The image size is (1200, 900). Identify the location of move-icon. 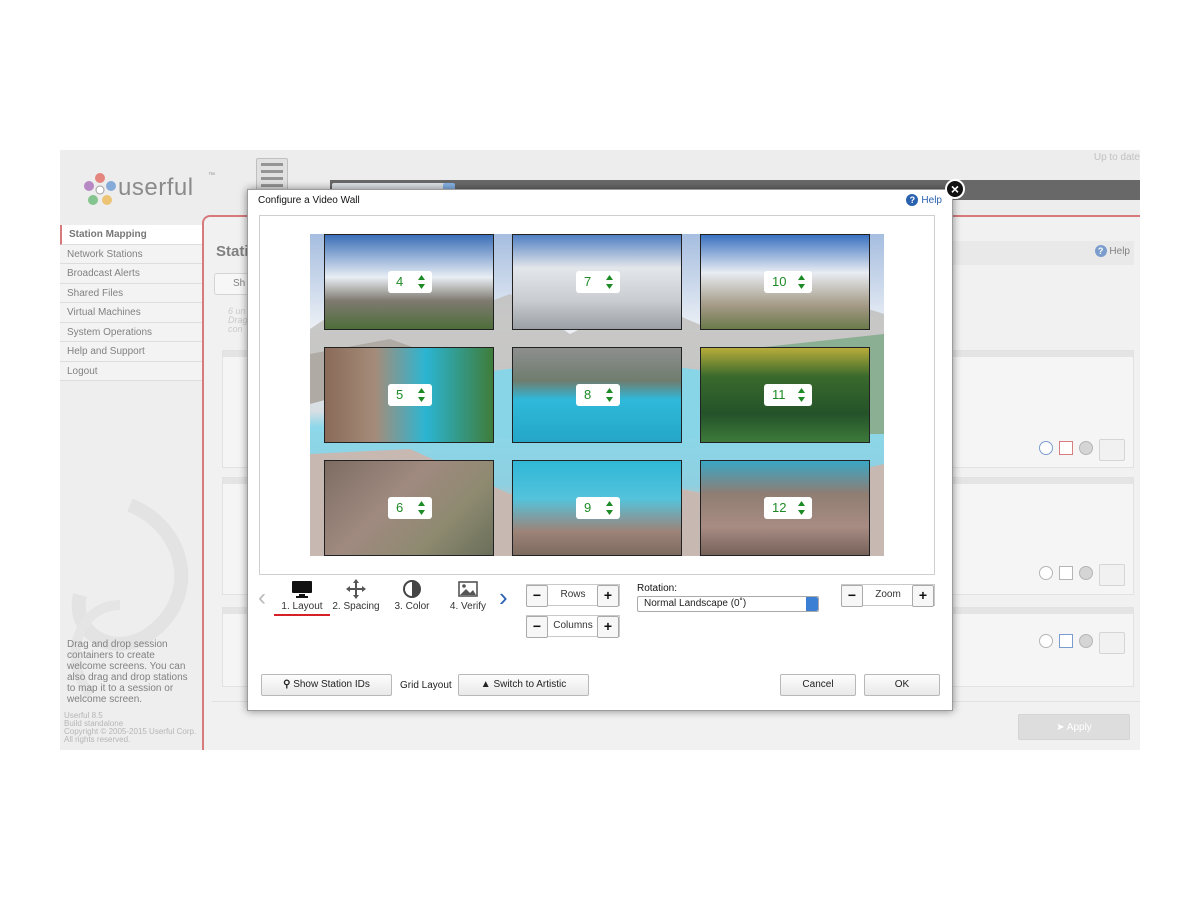
(356, 589).